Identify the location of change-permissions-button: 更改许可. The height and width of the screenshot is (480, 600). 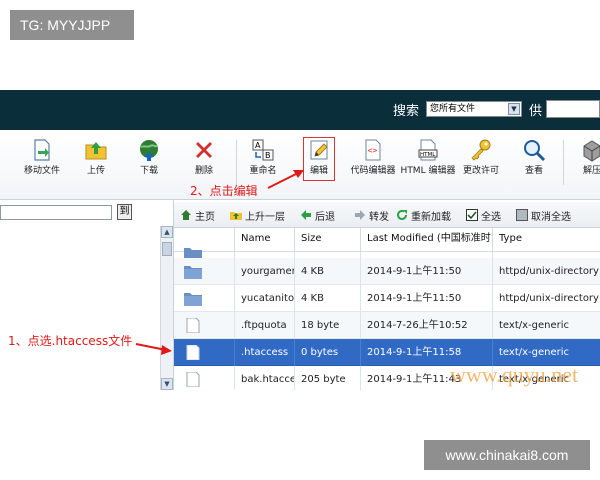
(481, 157).